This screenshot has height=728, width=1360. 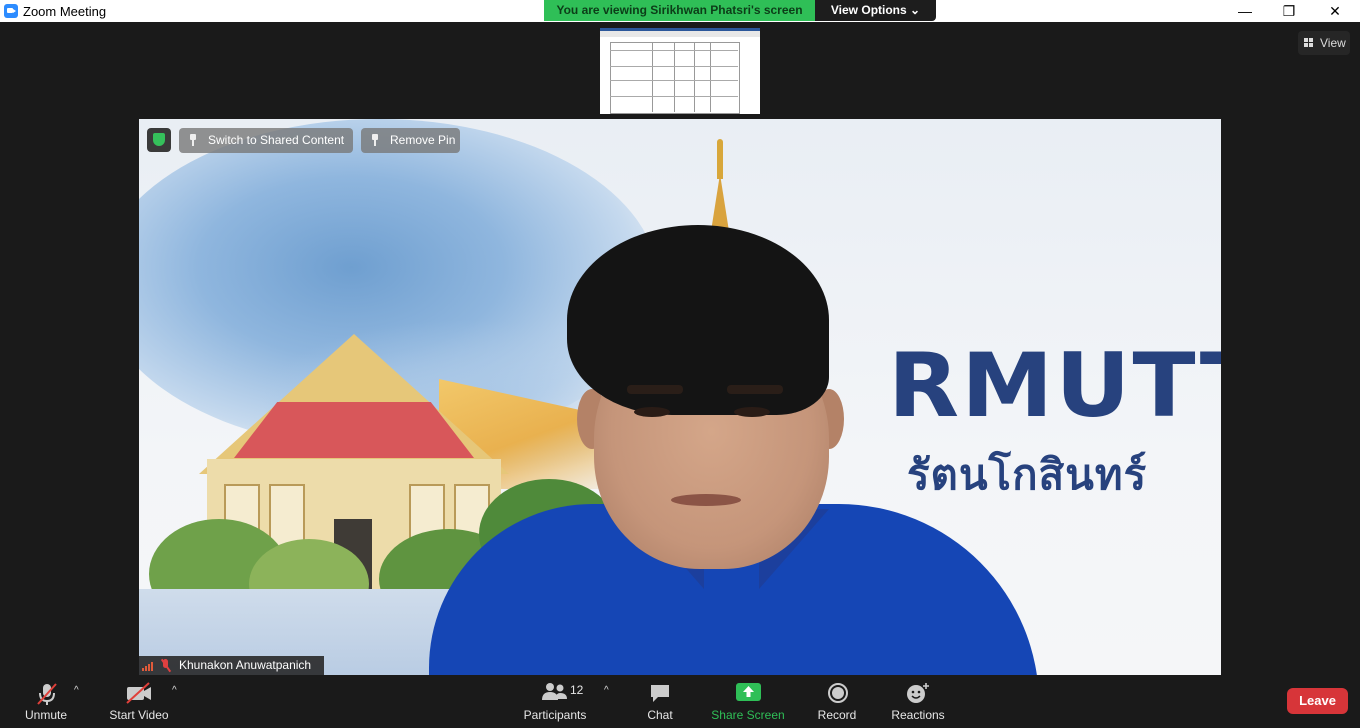 What do you see at coordinates (1317, 701) in the screenshot?
I see `leave-meeting-button: Leave` at bounding box center [1317, 701].